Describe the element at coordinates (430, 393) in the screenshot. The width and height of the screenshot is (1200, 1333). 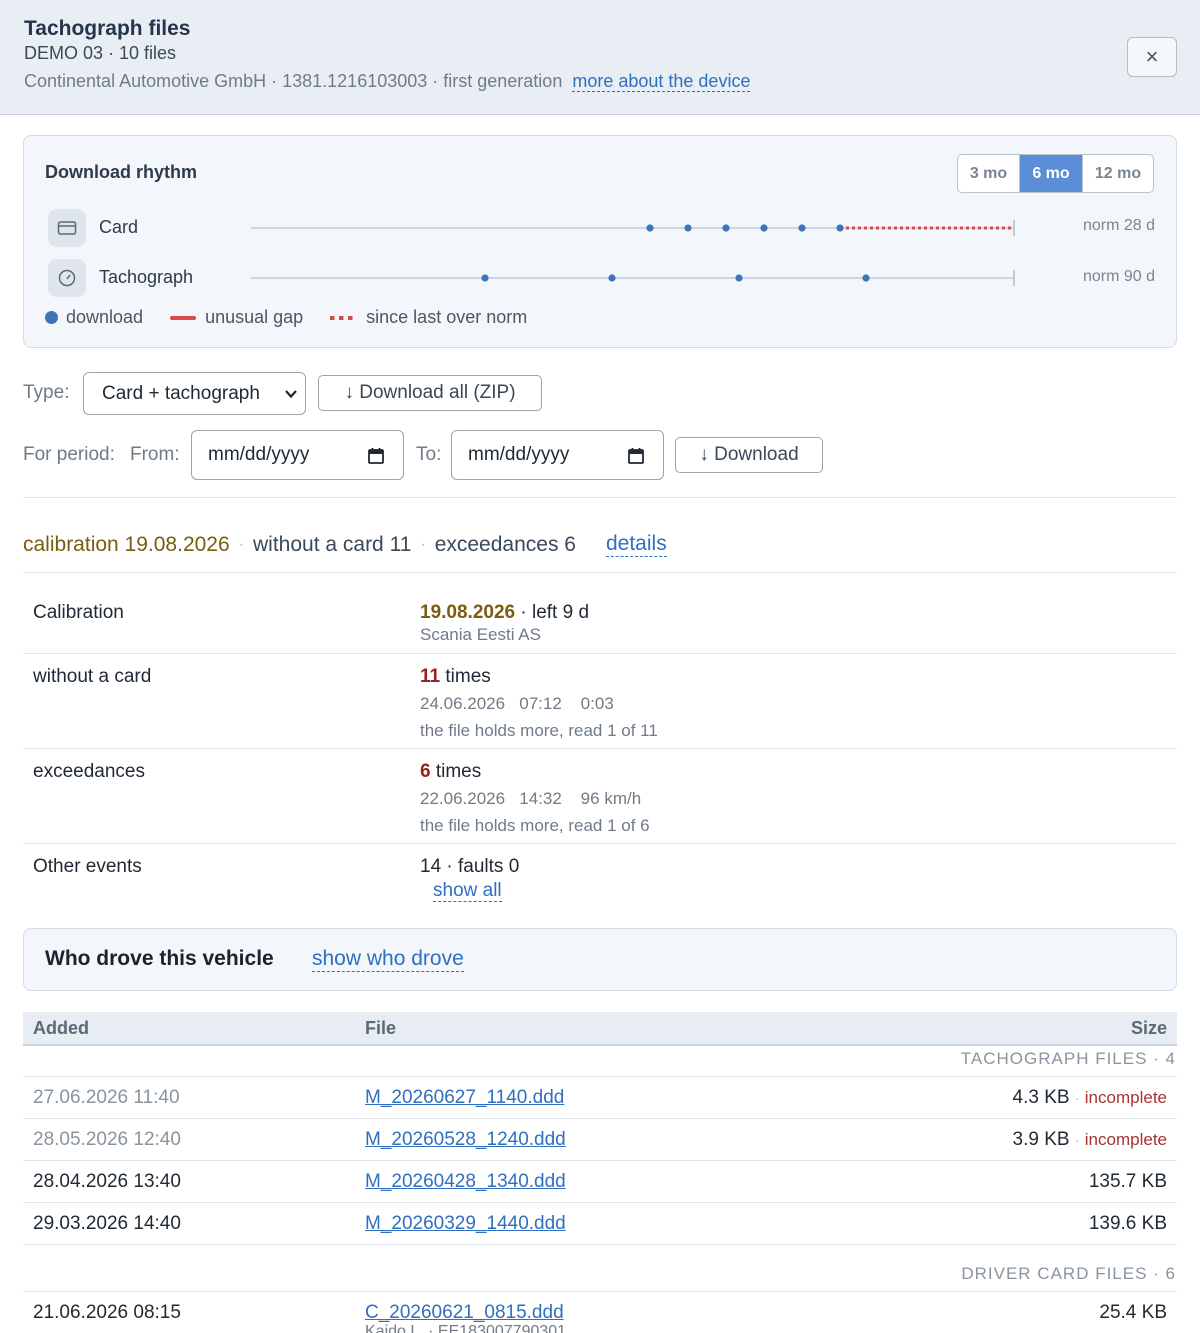
I see `download-all-zip-button: ↓ Download all (ZIP)` at that location.